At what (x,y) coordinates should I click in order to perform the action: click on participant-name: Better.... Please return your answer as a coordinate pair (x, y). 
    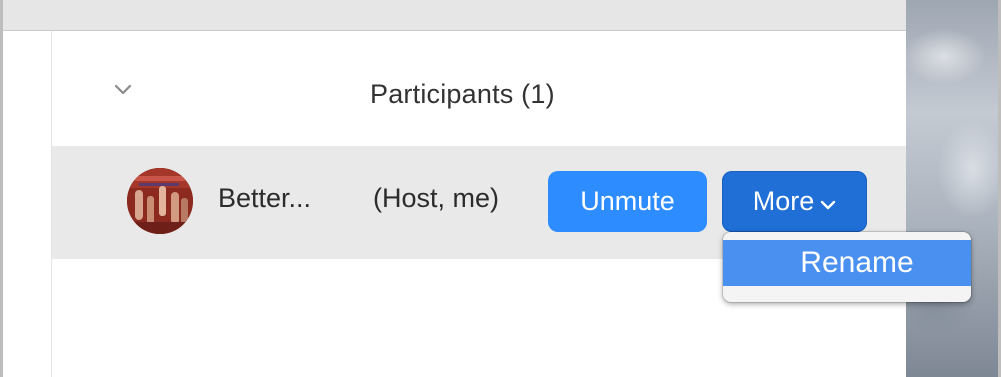
    Looking at the image, I should click on (265, 198).